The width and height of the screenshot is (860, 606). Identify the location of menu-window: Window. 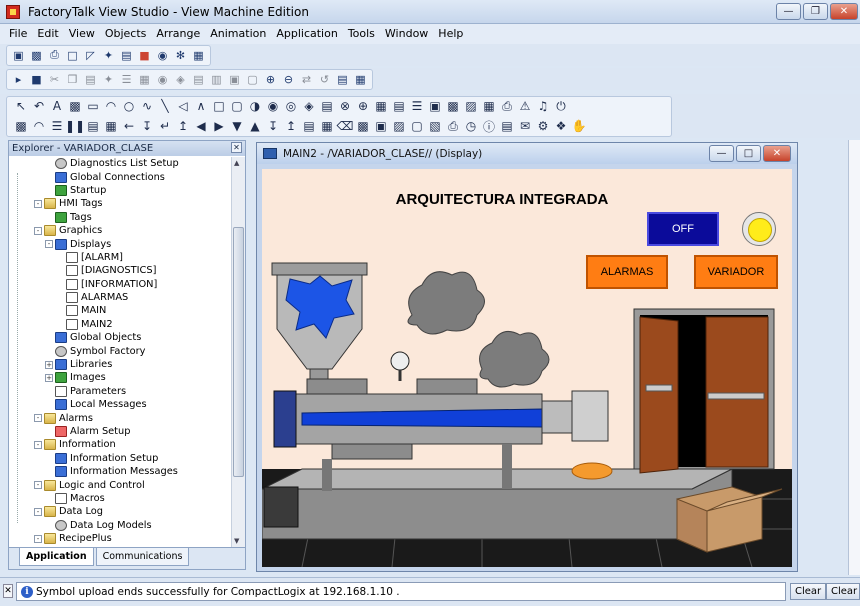
(406, 34).